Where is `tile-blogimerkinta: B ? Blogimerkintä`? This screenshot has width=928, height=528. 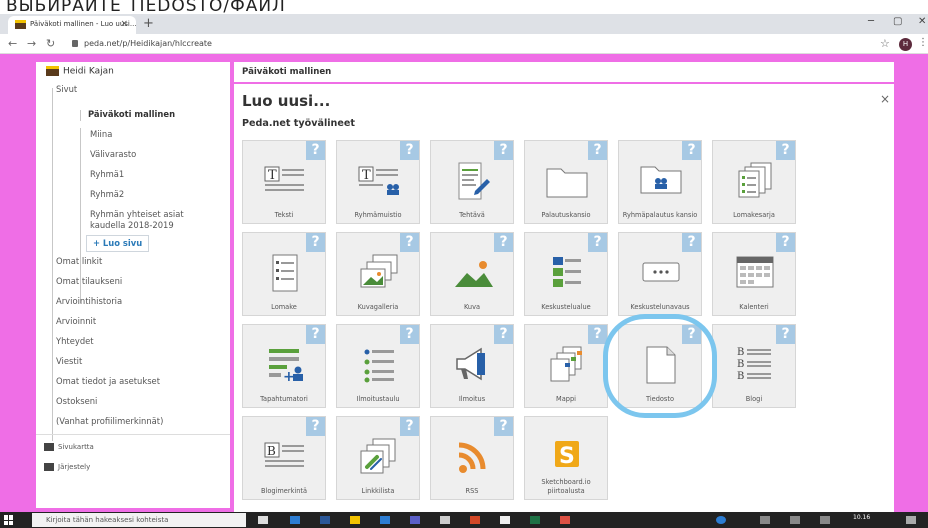
tile-blogimerkinta: B ? Blogimerkintä is located at coordinates (284, 458).